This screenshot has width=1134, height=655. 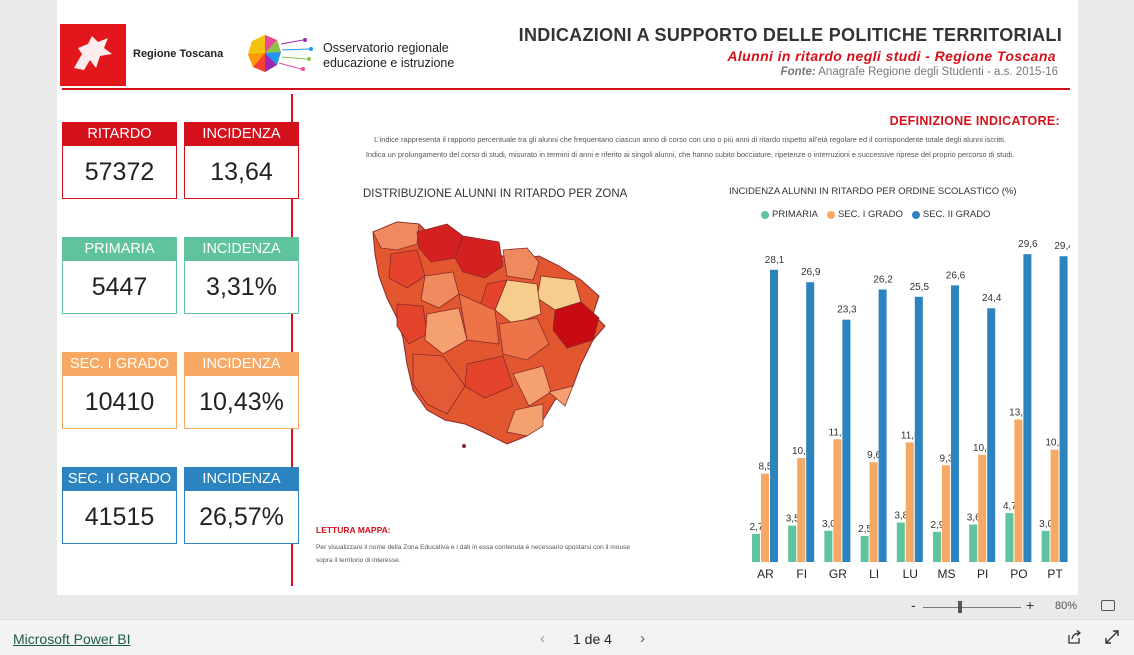 I want to click on legend-label-sec2: SEC. II GRADO, so click(x=956, y=214).